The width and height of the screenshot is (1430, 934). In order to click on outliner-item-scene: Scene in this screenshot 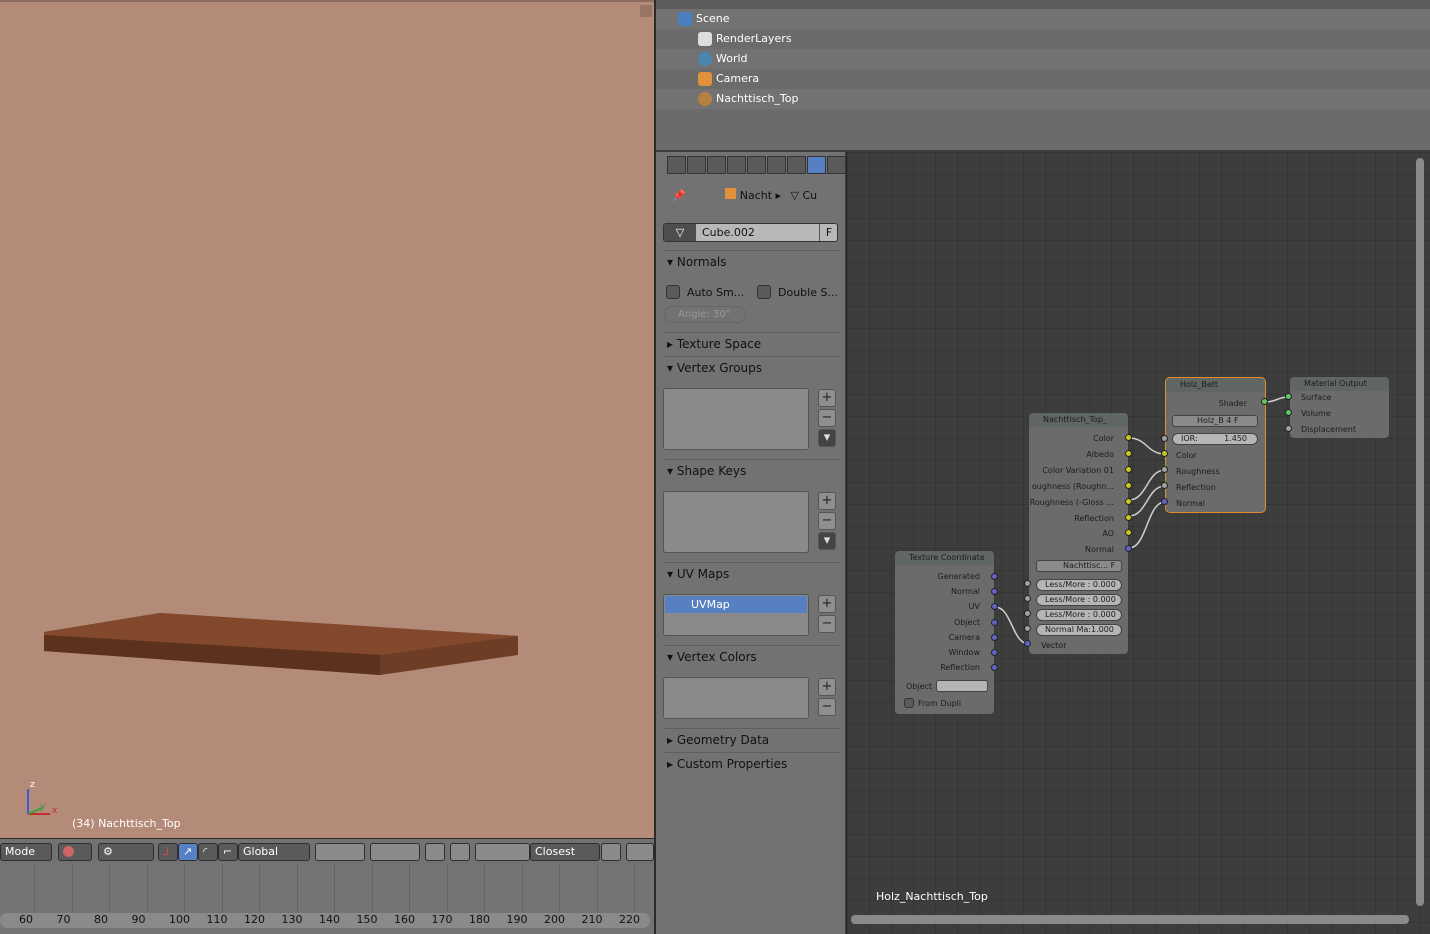, I will do `click(1043, 19)`.